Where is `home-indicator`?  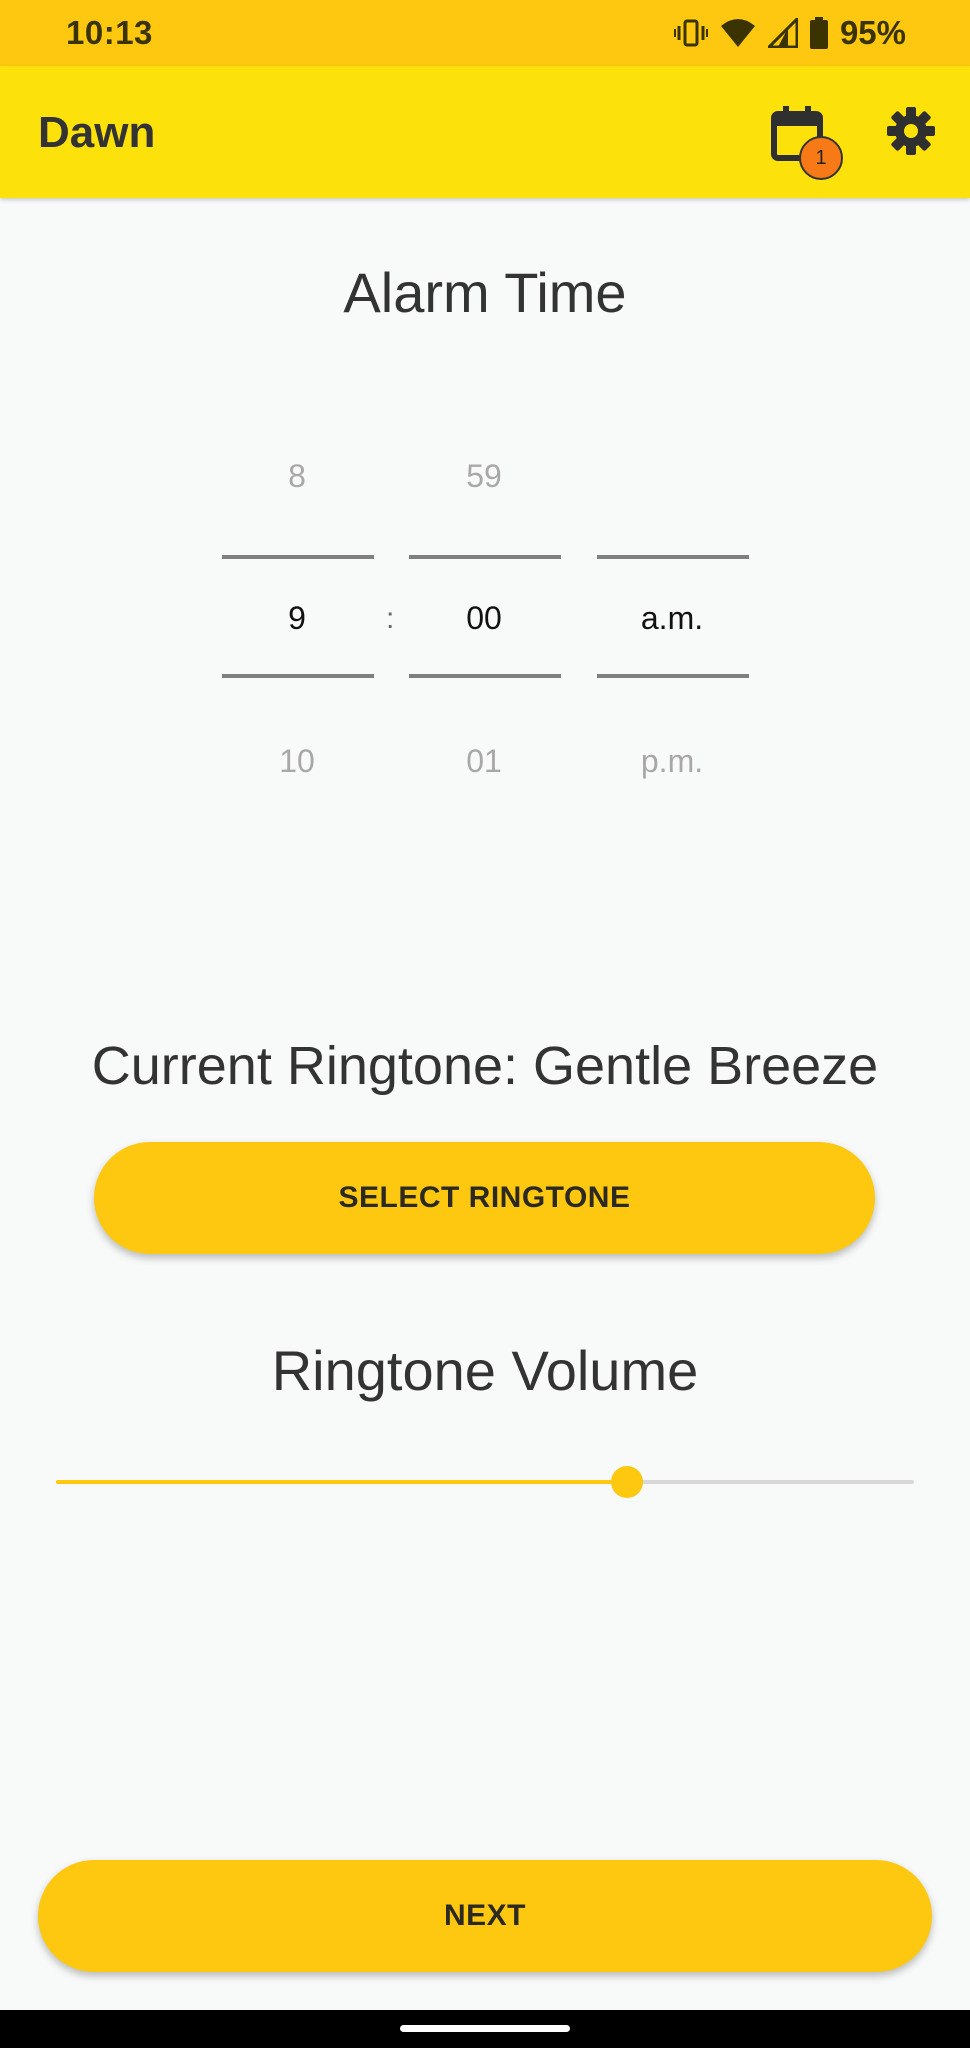 home-indicator is located at coordinates (485, 2028).